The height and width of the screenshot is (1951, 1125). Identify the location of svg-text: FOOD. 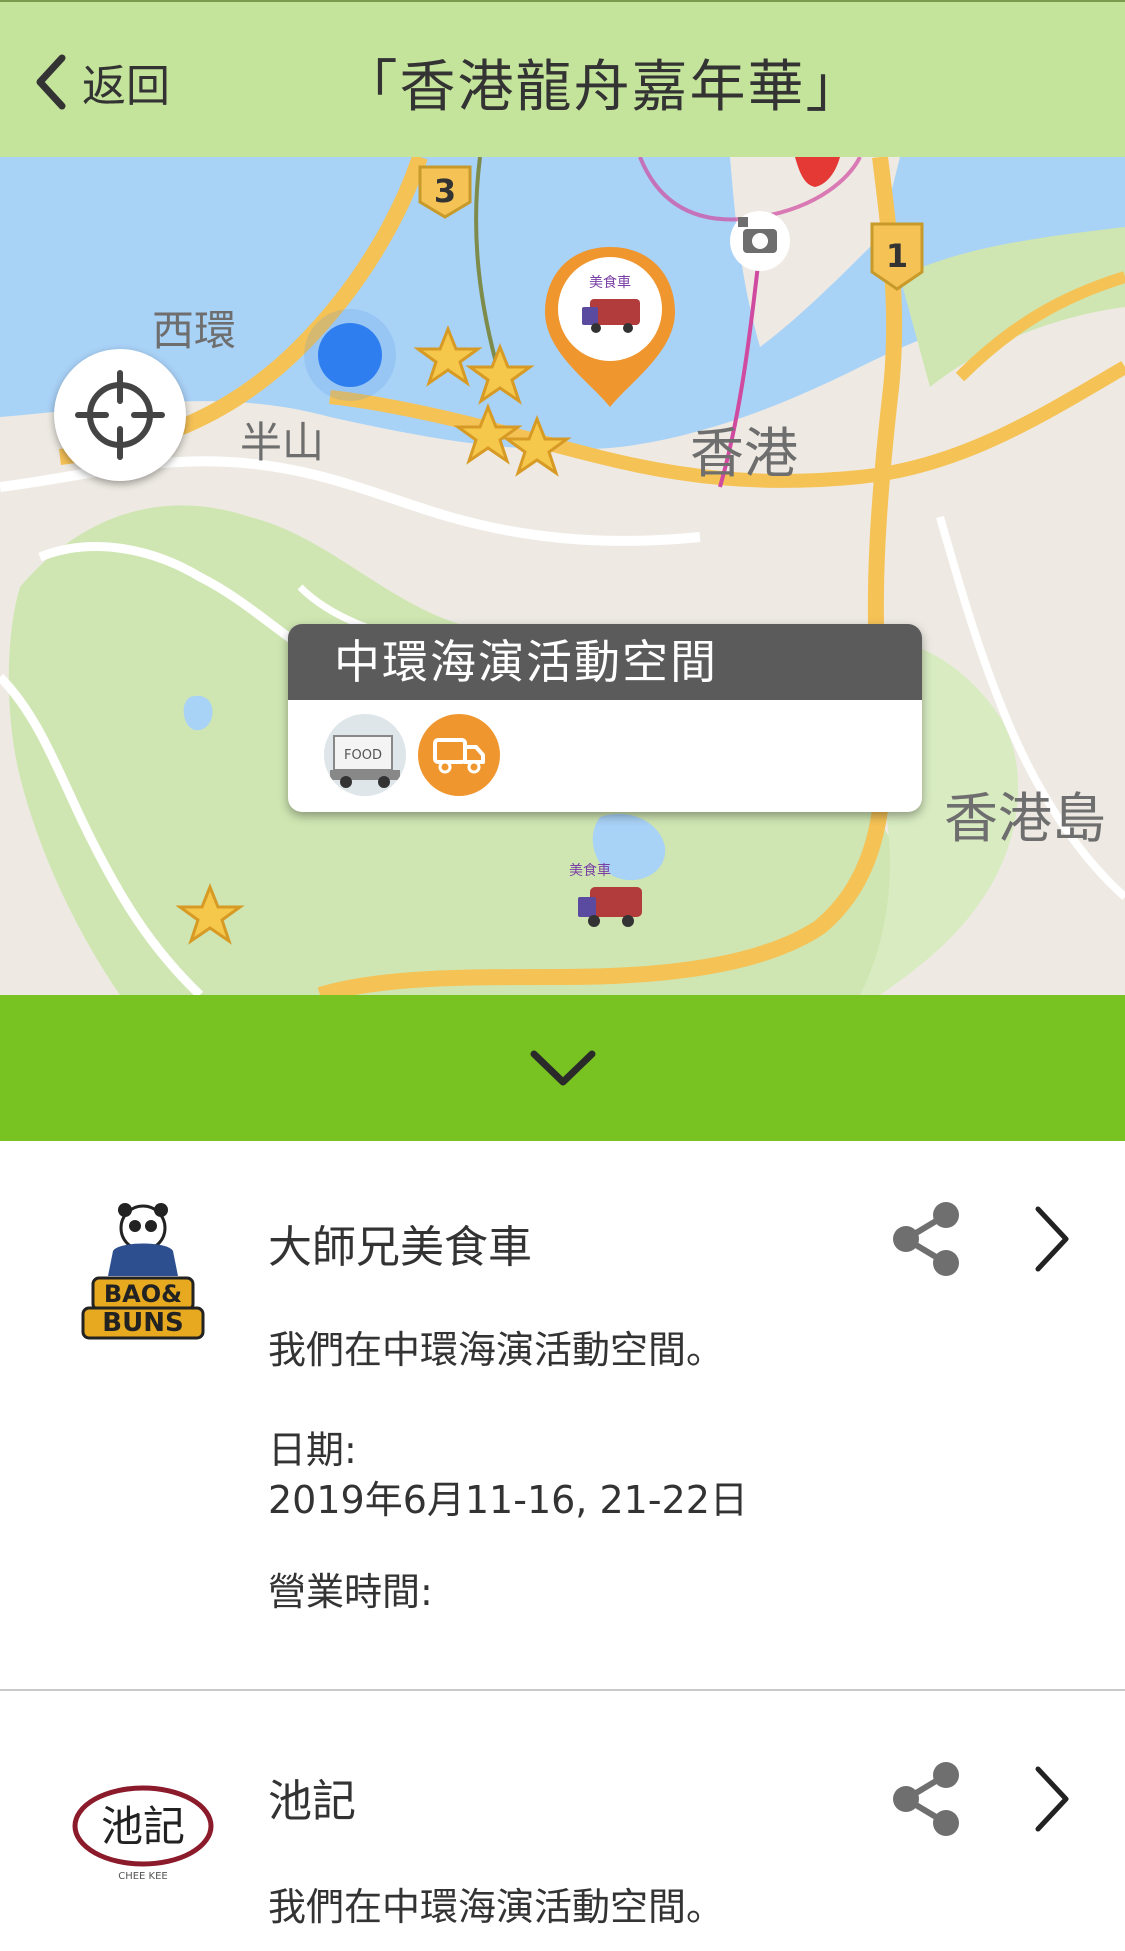
(363, 755).